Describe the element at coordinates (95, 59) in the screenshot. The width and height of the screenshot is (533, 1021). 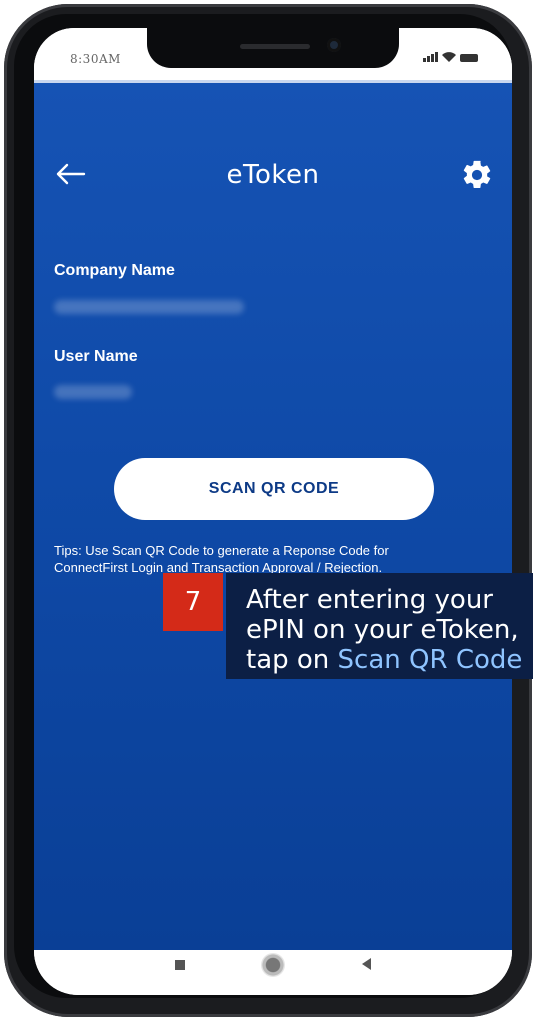
I see `status-time: 8:30AM` at that location.